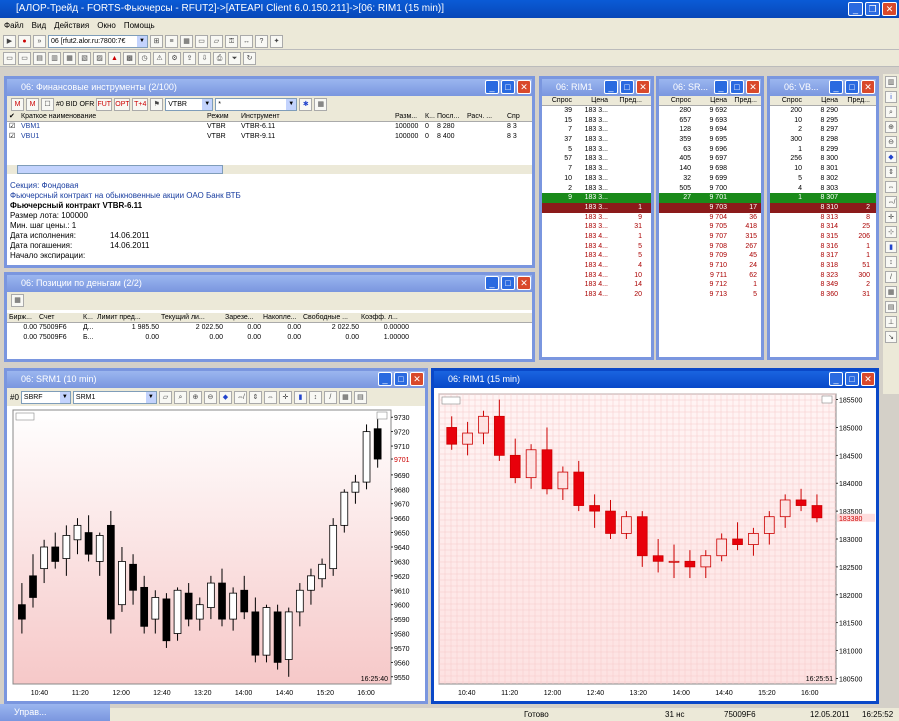 This screenshot has width=899, height=721. What do you see at coordinates (246, 41) in the screenshot?
I see `link-icon: ↔` at bounding box center [246, 41].